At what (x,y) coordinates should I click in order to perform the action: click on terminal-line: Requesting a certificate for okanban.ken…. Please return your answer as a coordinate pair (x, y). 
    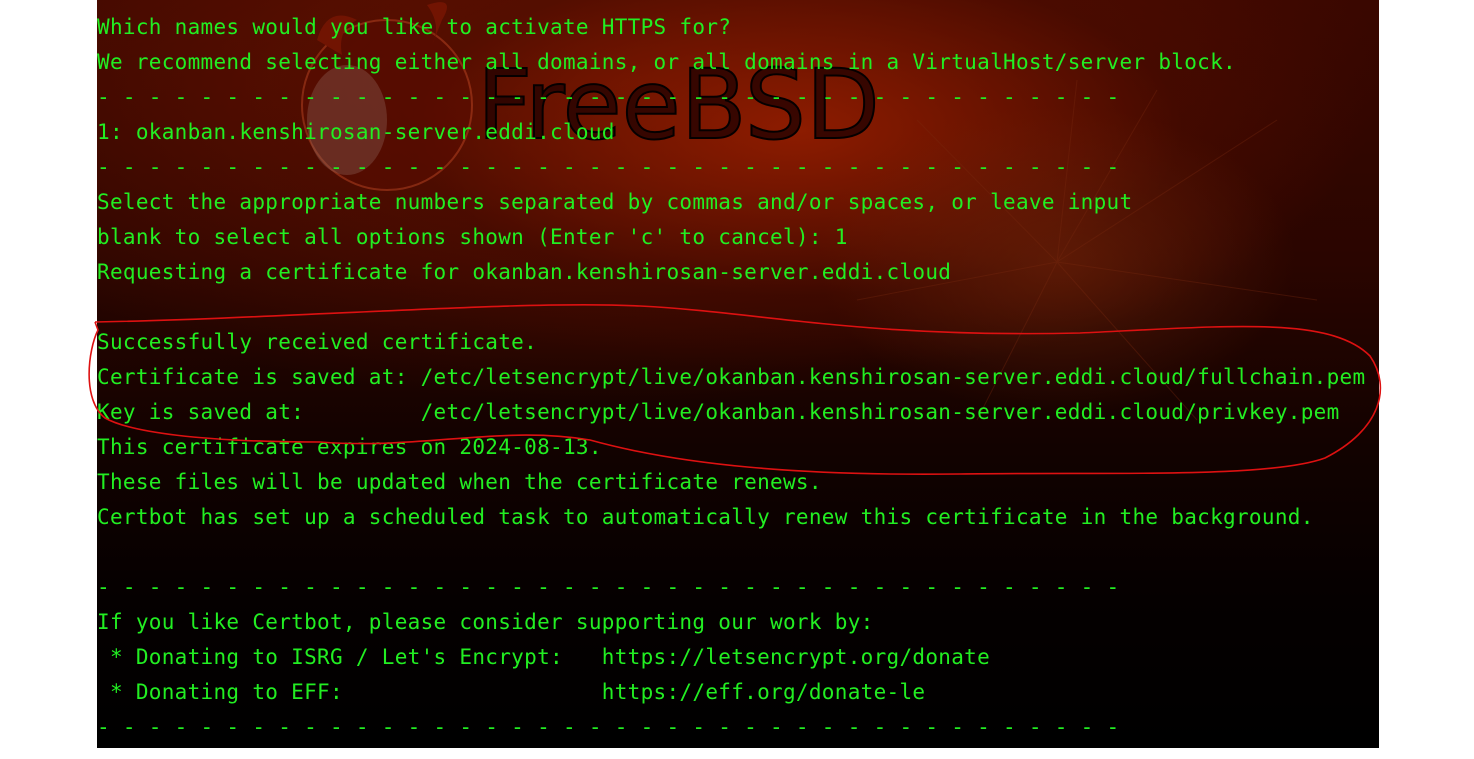
    Looking at the image, I should click on (524, 272).